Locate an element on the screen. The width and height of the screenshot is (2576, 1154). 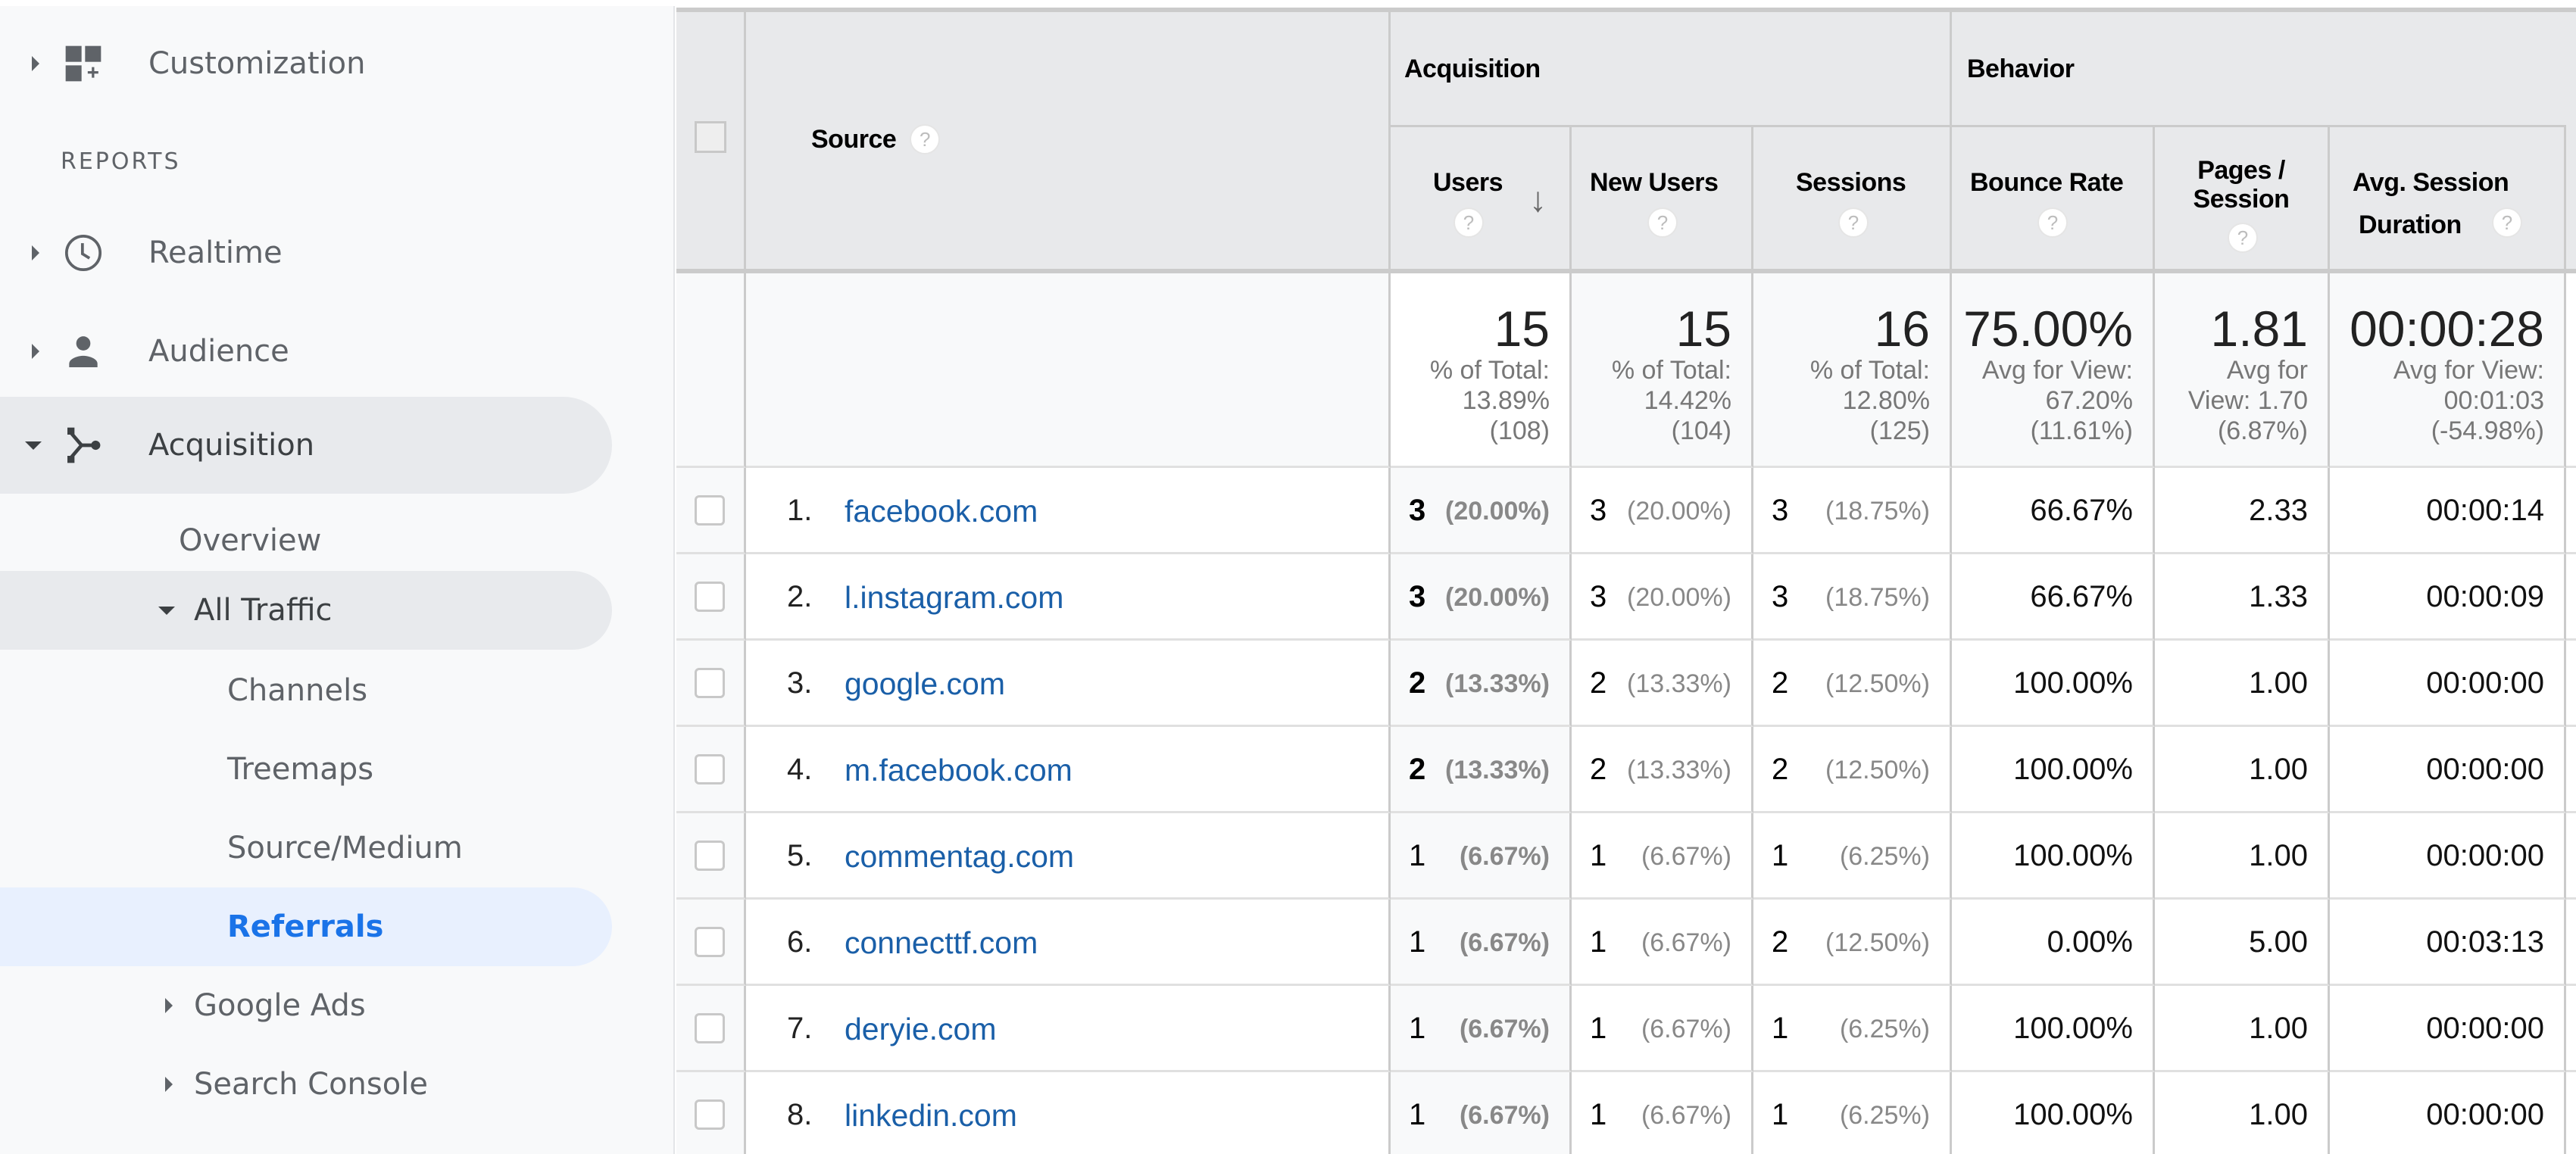
total-average: View: 1.70 is located at coordinates (2248, 400).